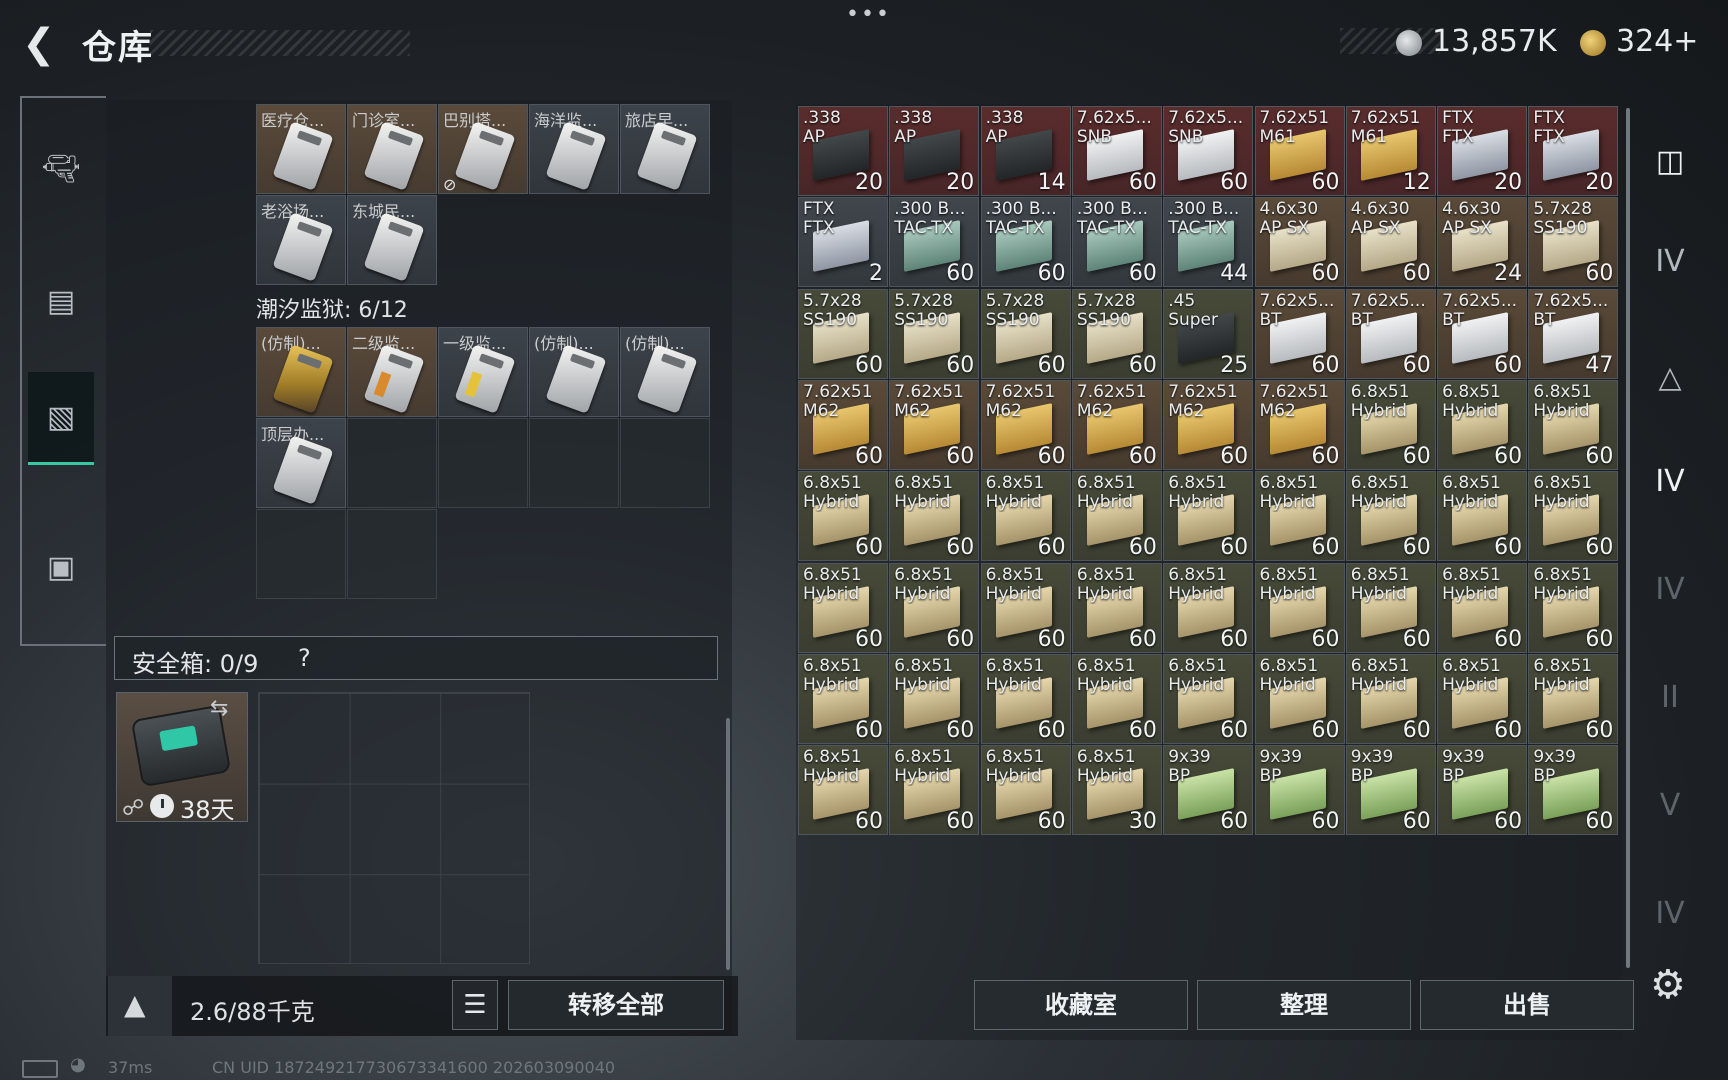 This screenshot has width=1728, height=1080. I want to click on left-scrollbar, so click(728, 844).